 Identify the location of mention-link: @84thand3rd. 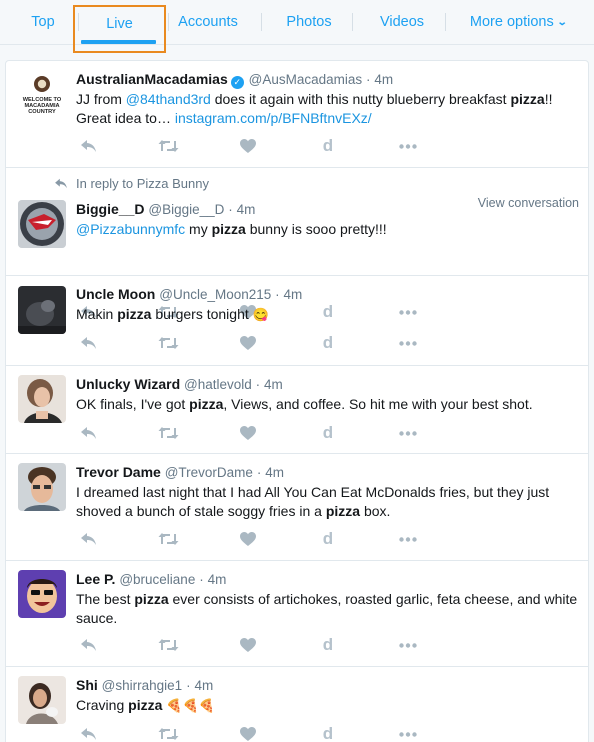
(168, 99).